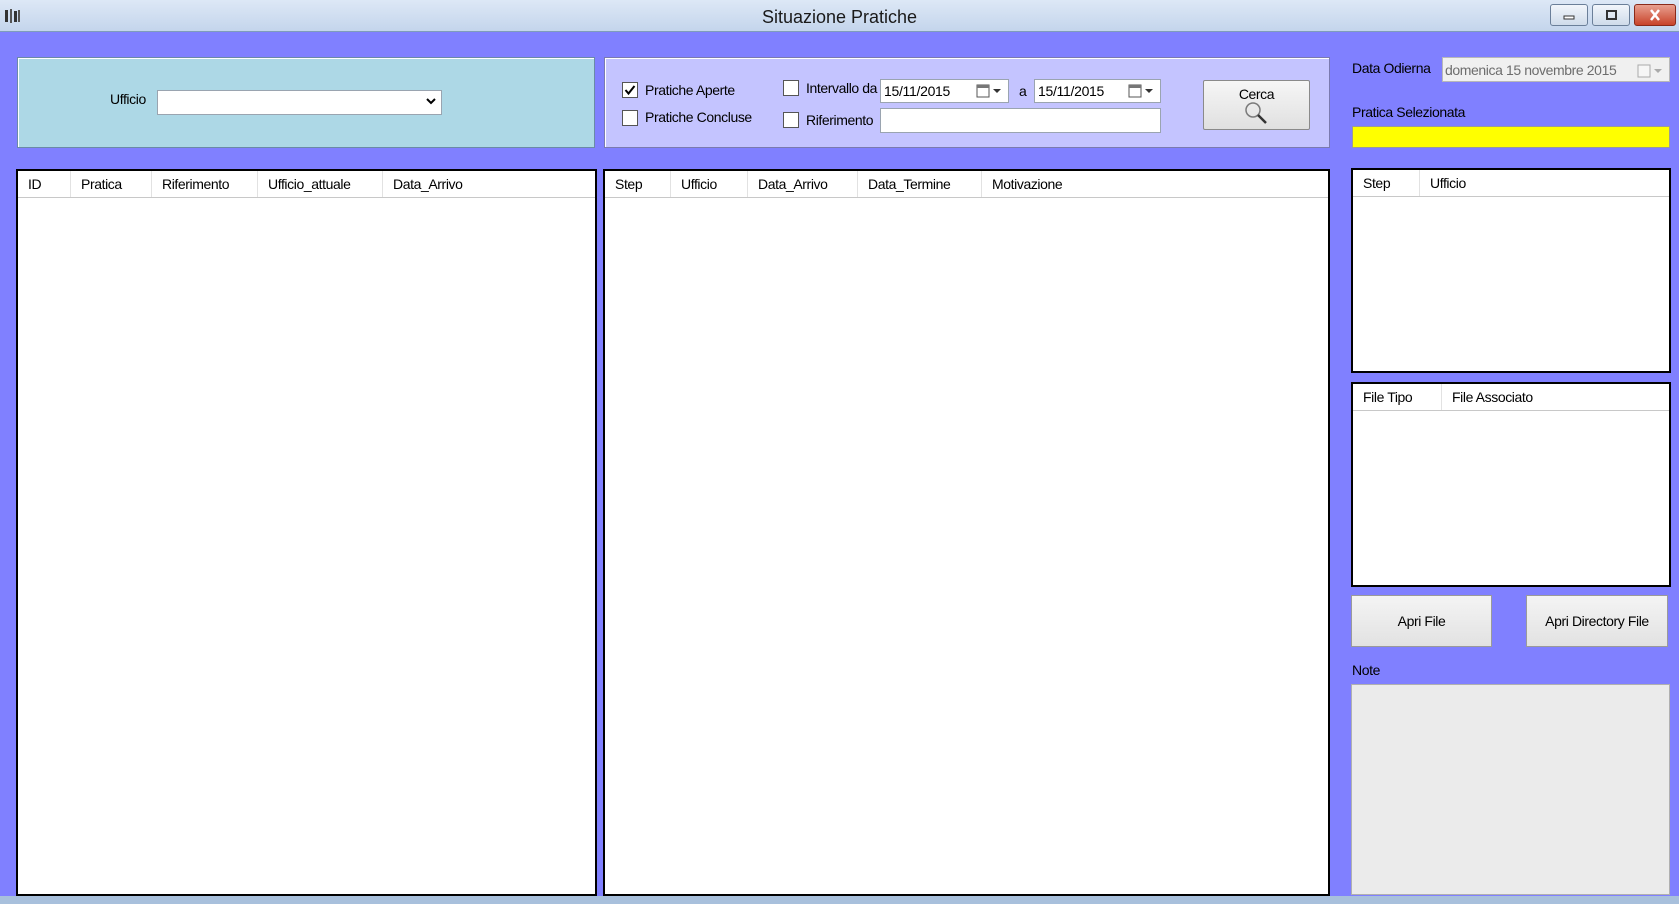 The width and height of the screenshot is (1679, 904). I want to click on checkmark-icon, so click(630, 90).